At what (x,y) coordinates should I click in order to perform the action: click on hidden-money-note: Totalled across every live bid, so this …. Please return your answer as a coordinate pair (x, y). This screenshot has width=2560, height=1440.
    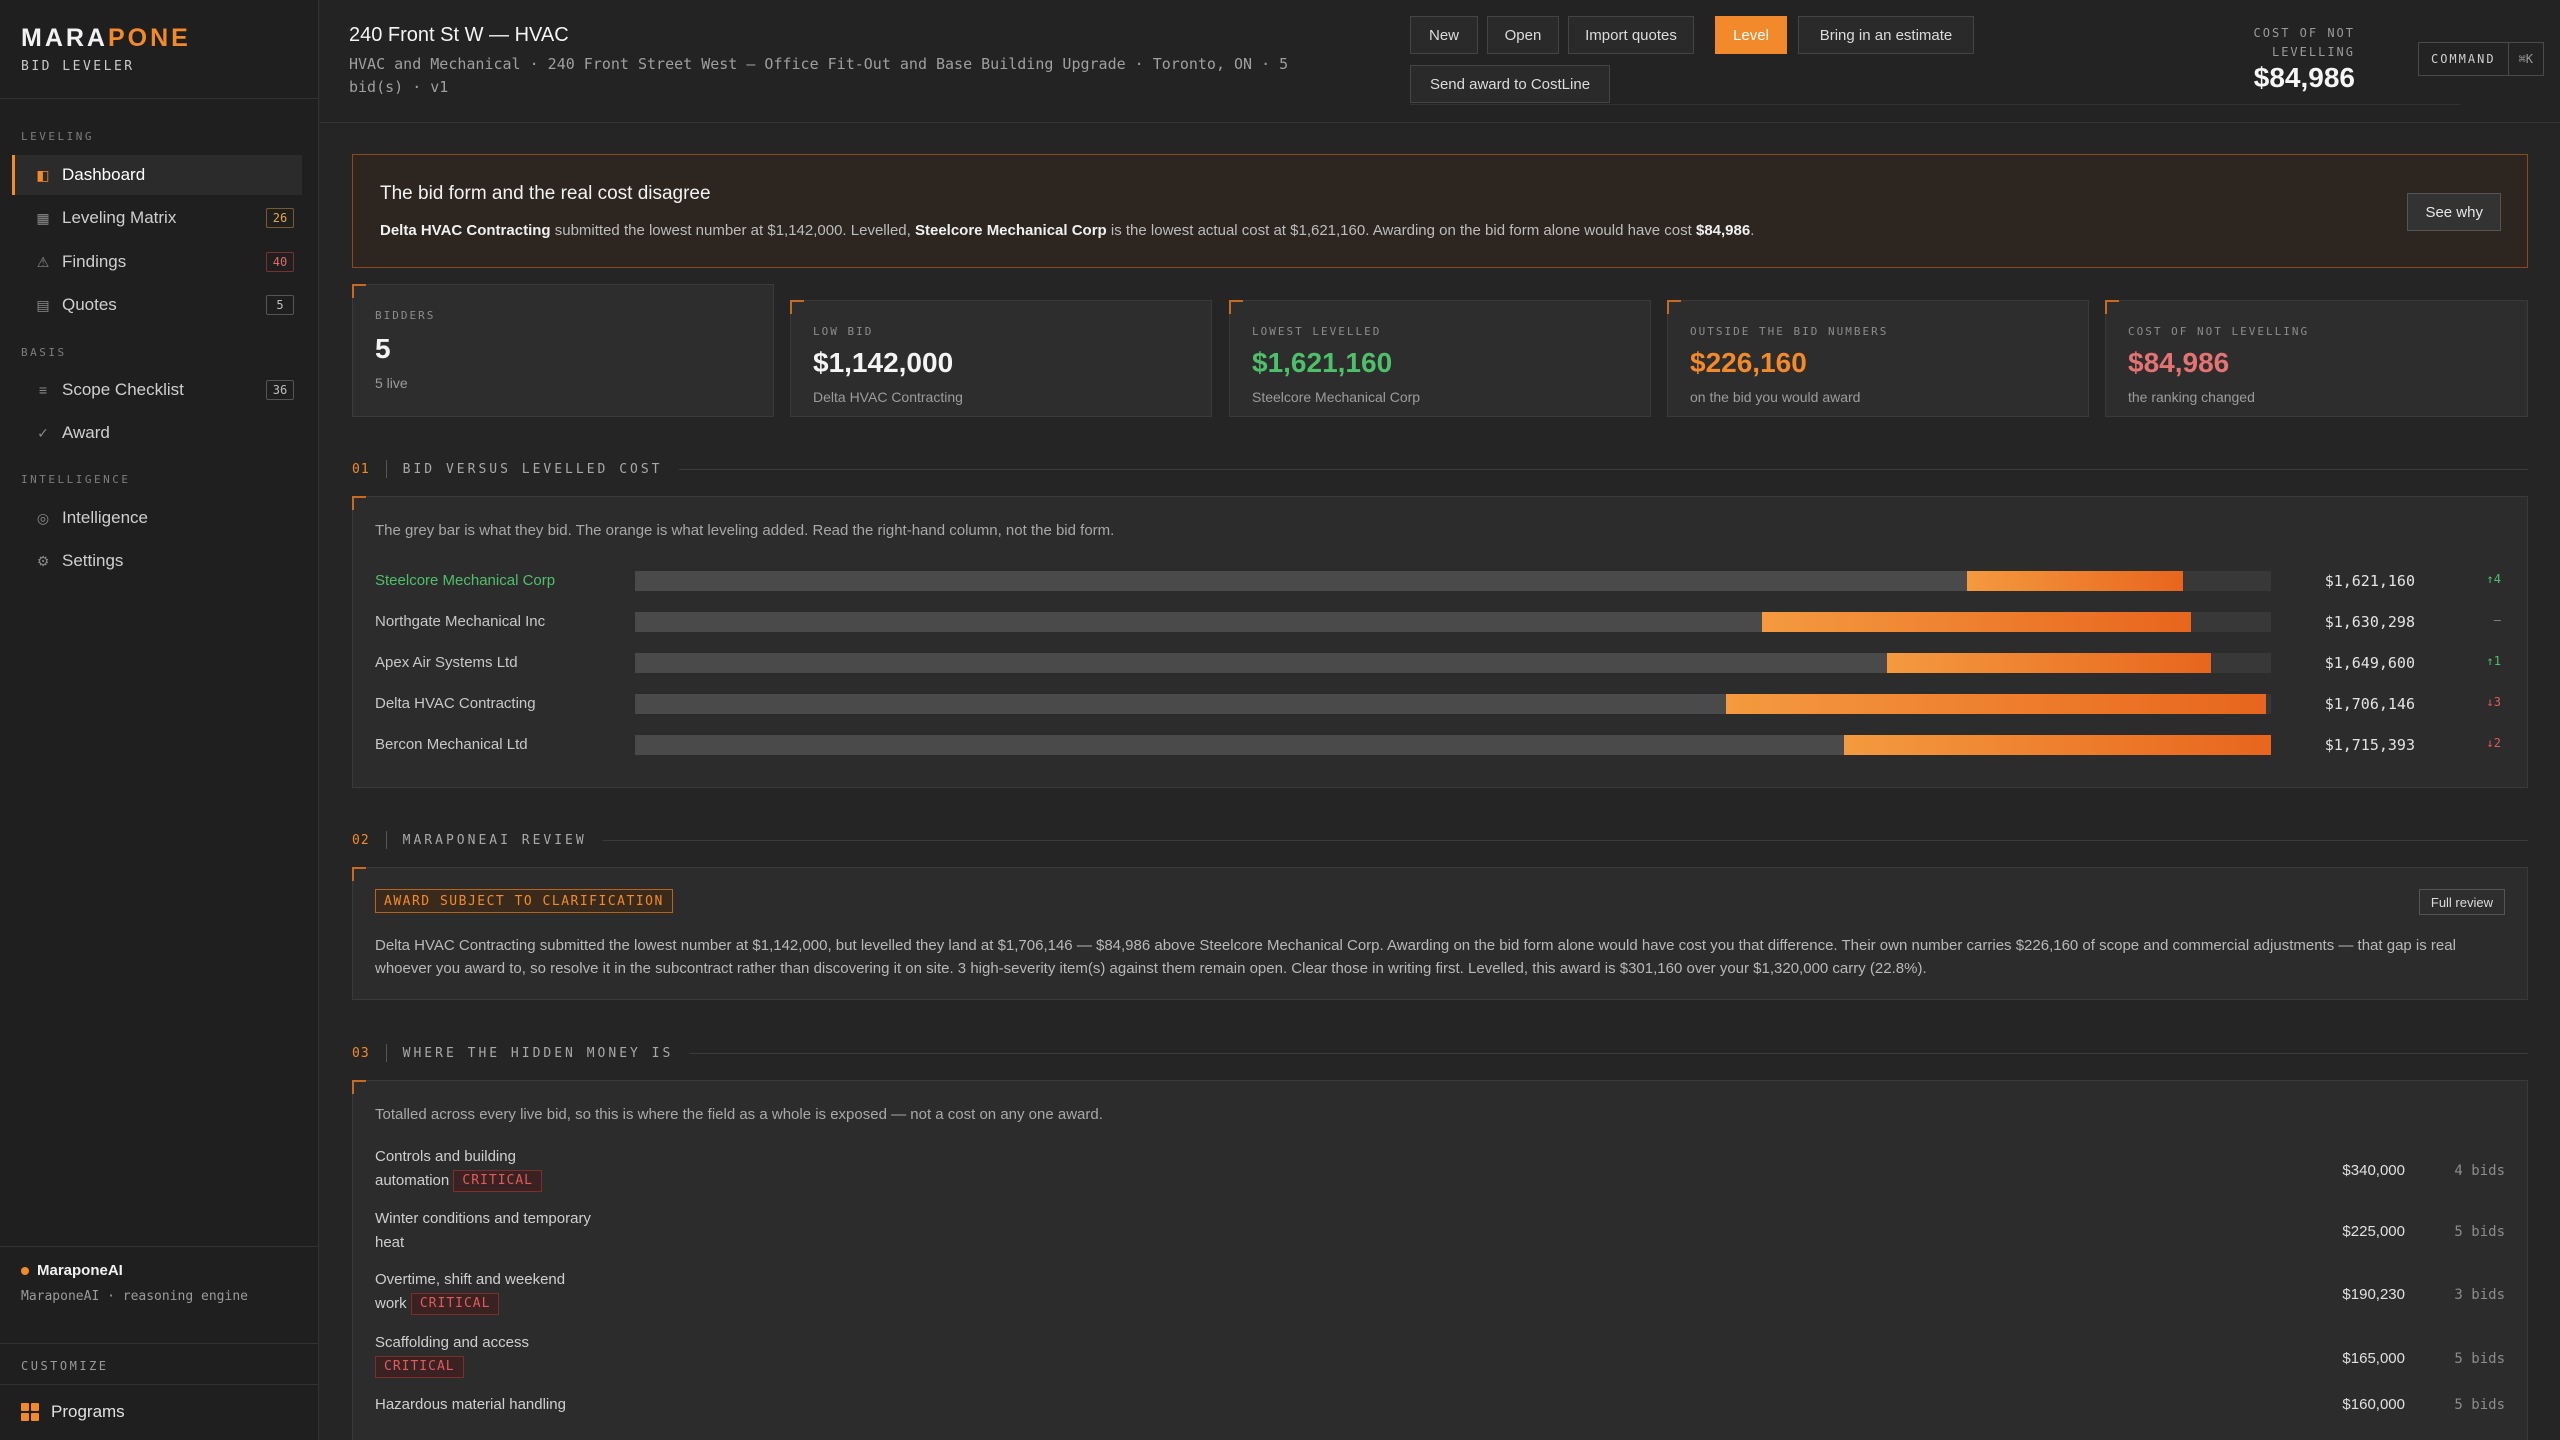
    Looking at the image, I should click on (739, 1114).